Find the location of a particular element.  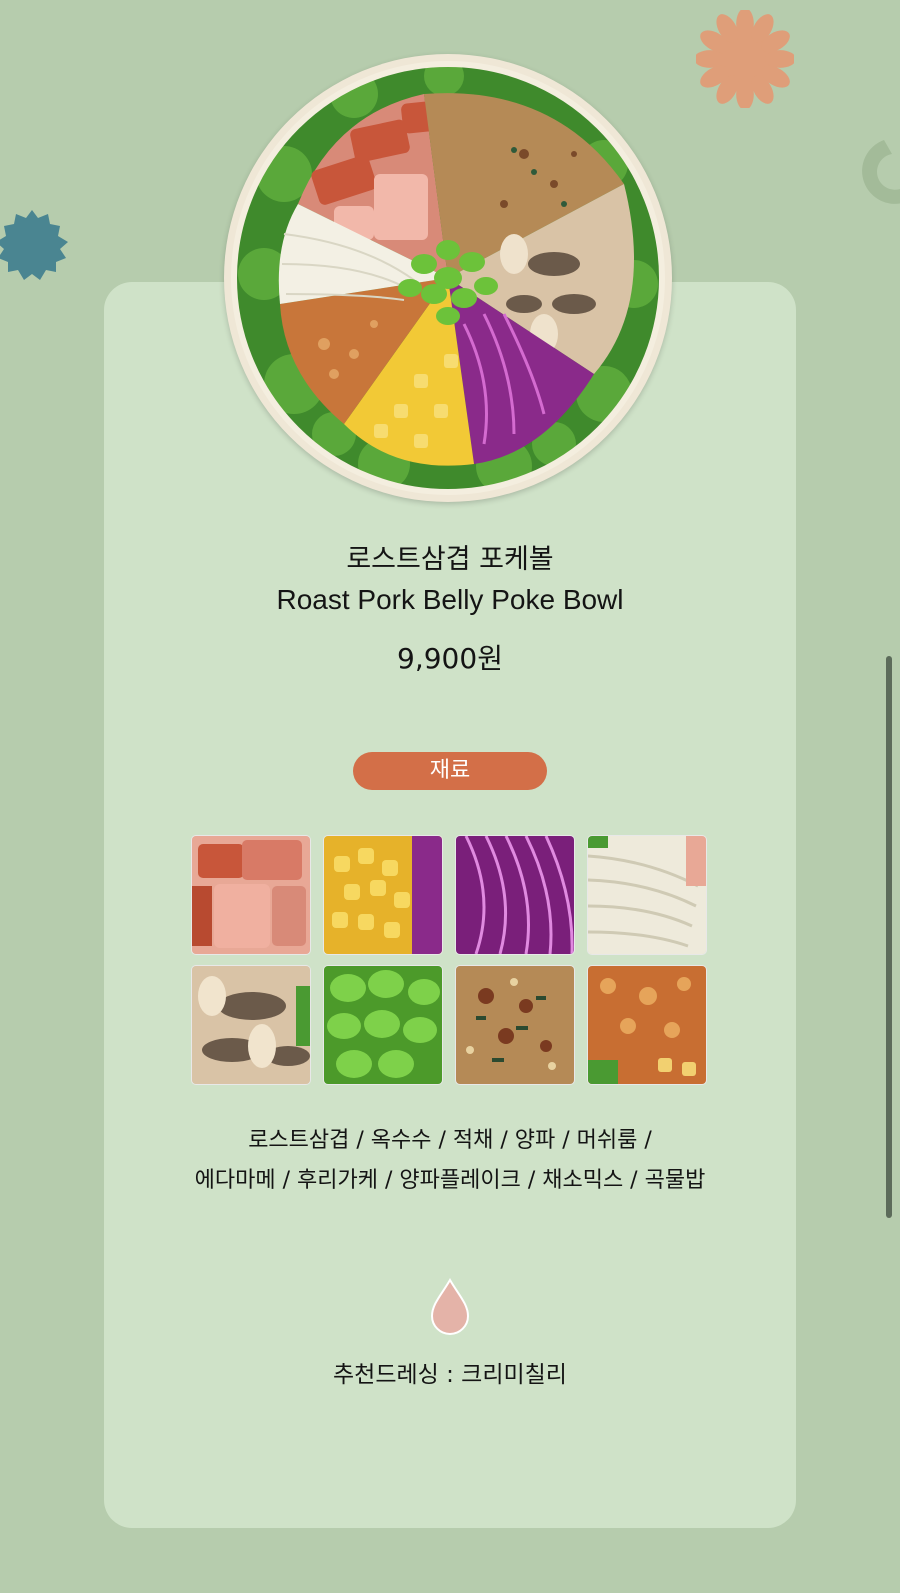

scrollbar is located at coordinates (889, 937).